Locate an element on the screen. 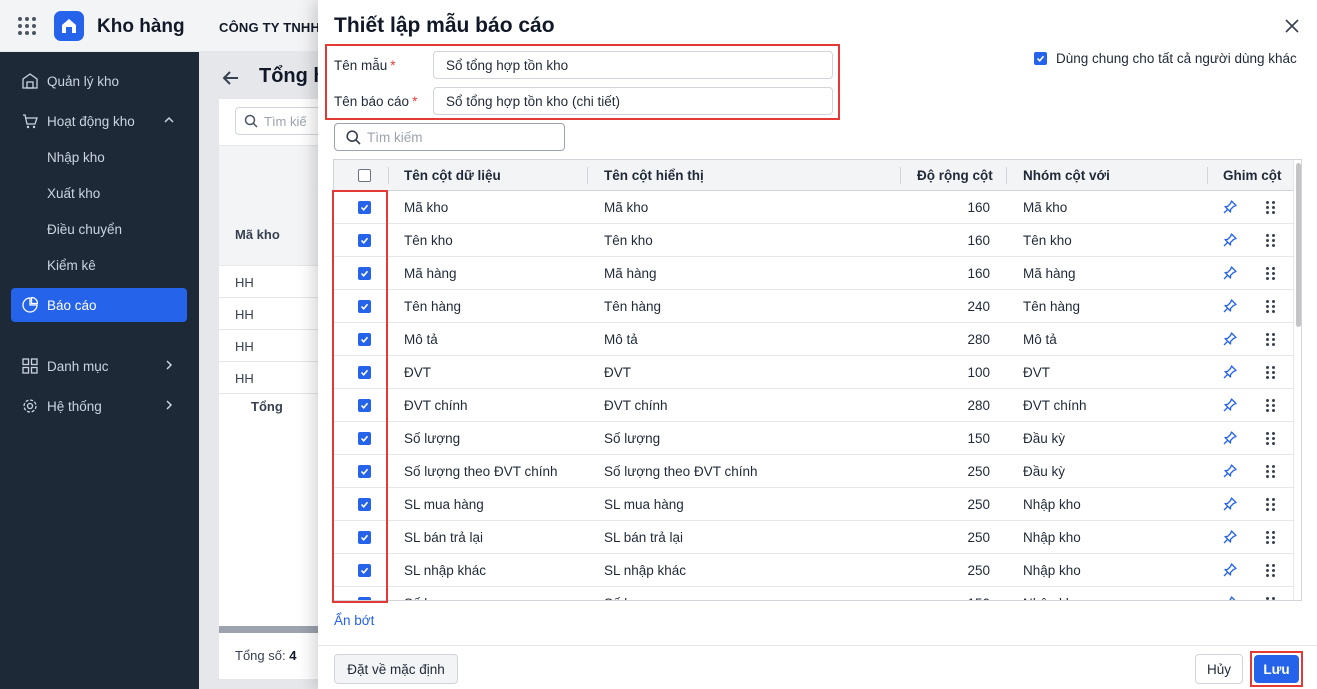 The height and width of the screenshot is (689, 1317). cell-group: Mã kho is located at coordinates (1045, 207).